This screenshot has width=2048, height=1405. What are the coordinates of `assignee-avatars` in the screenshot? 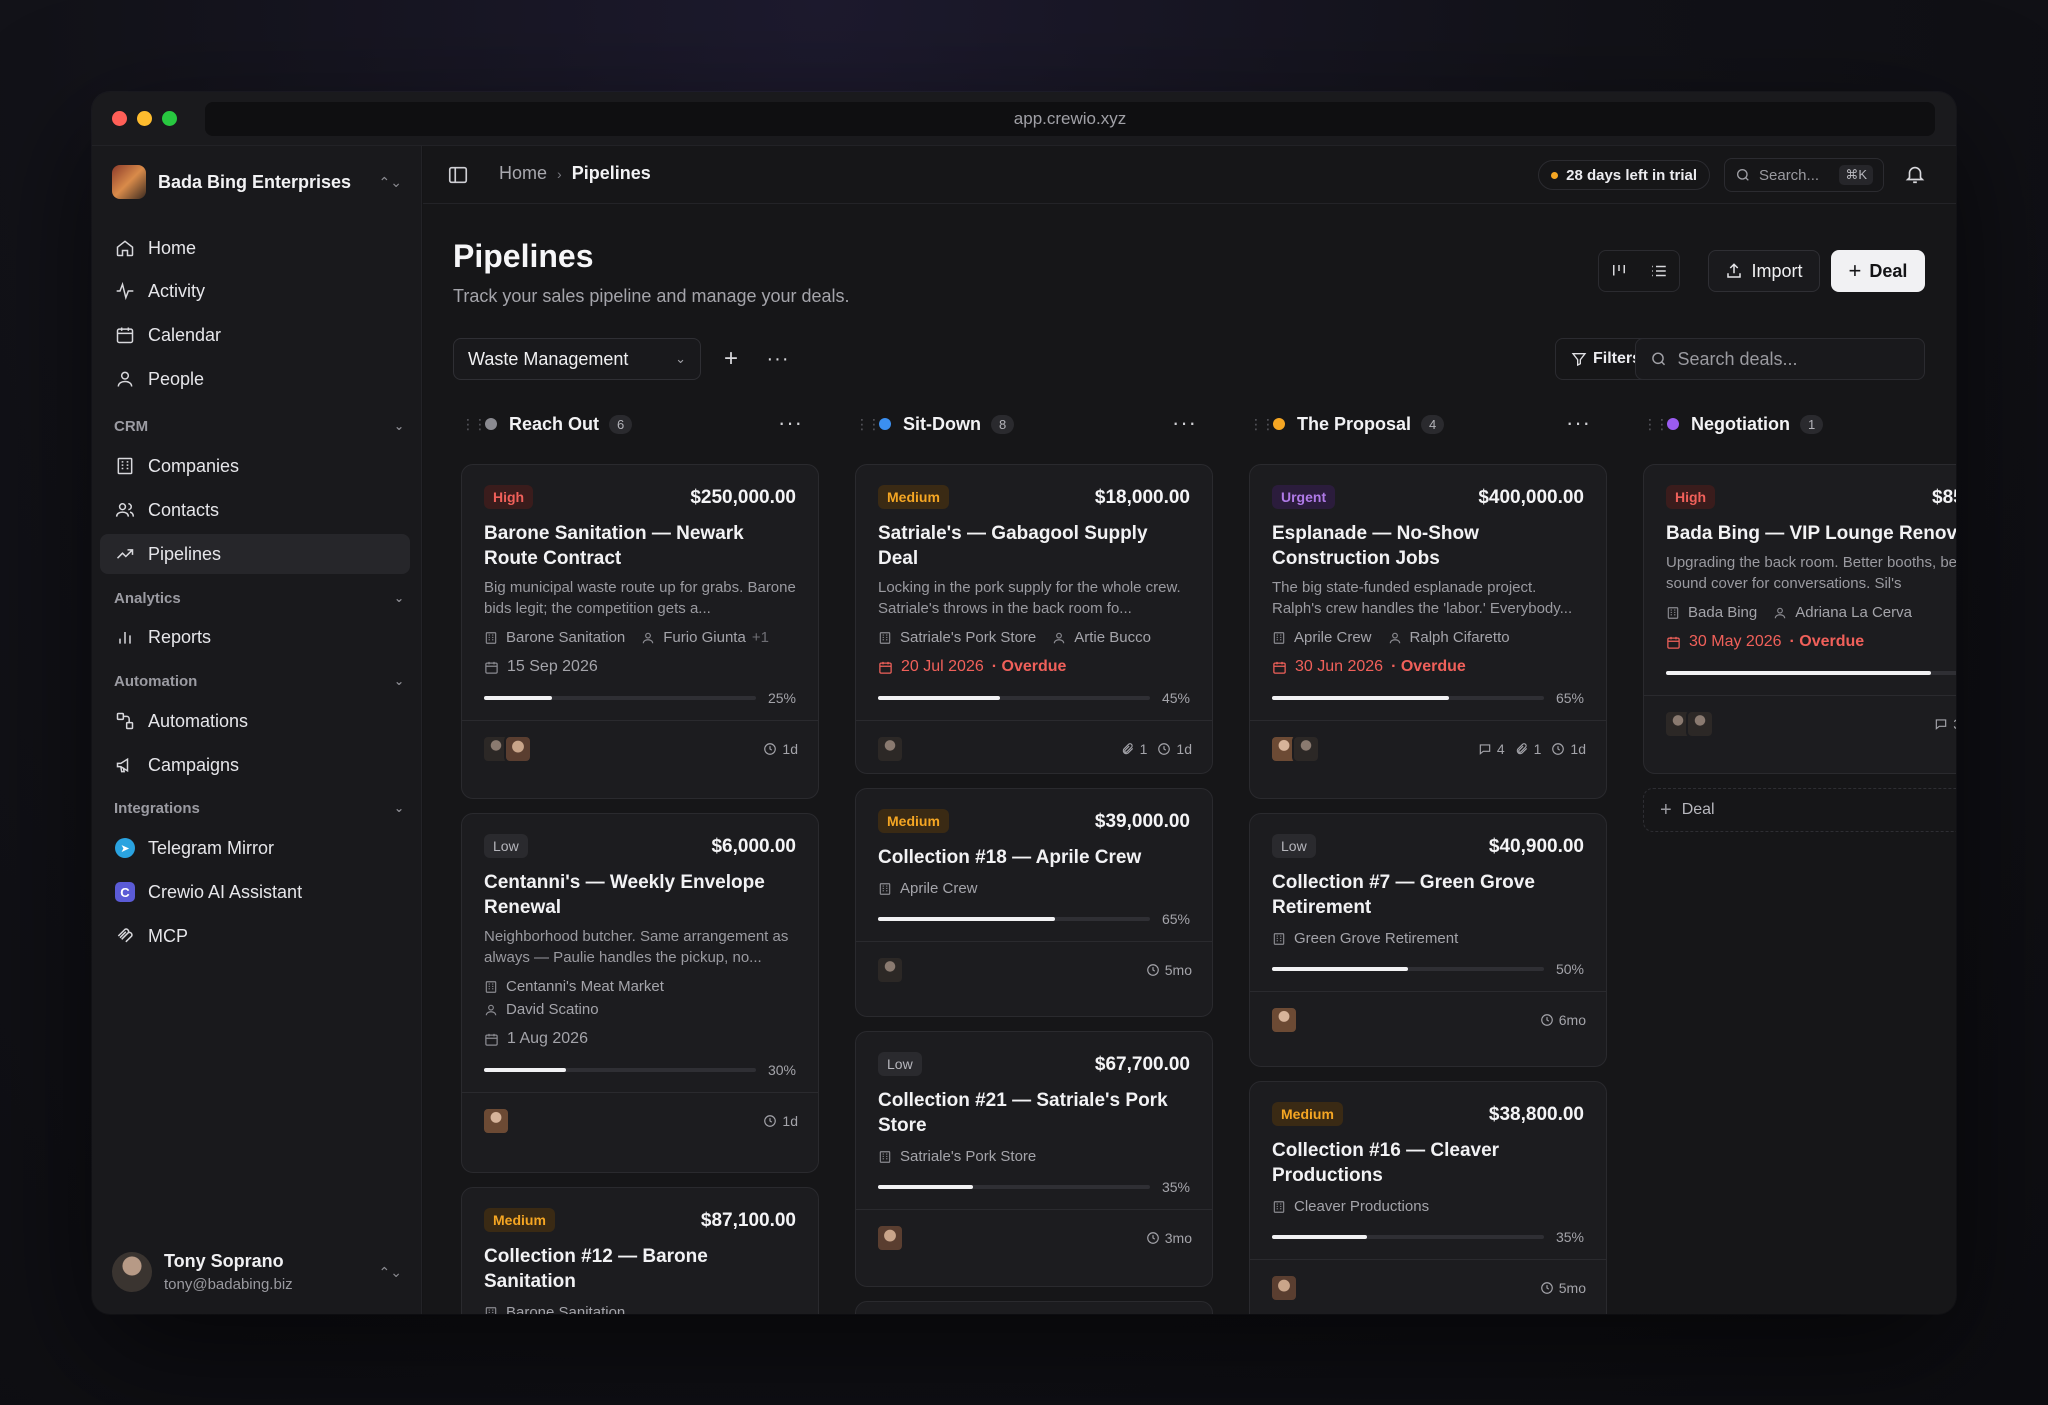 It's located at (507, 748).